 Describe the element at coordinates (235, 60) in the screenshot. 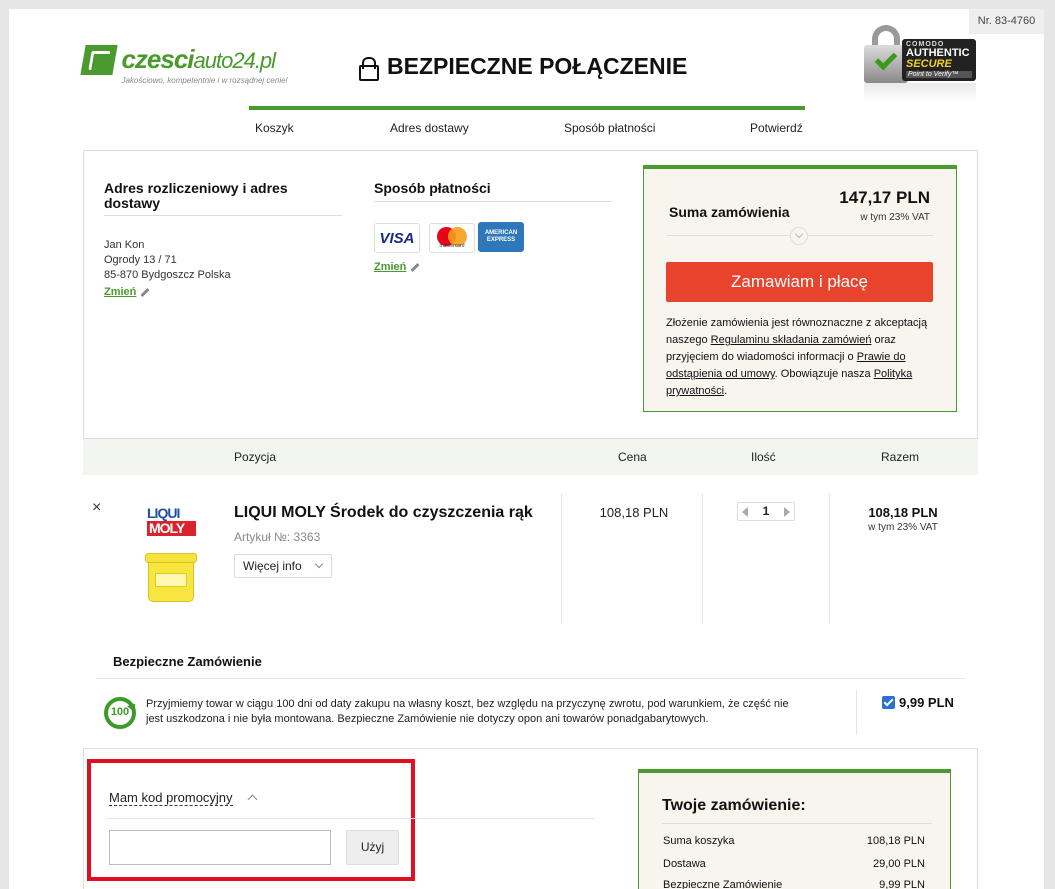

I see `logo-sub: auto24.pl` at that location.